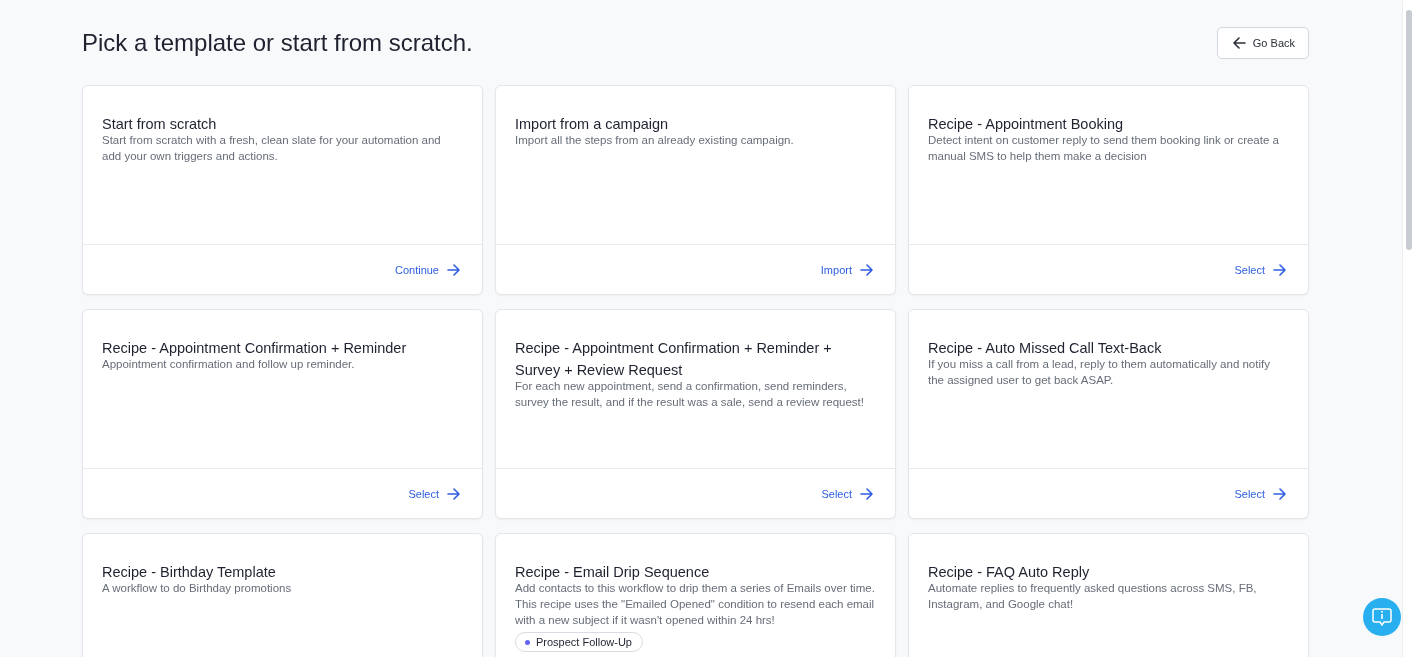  What do you see at coordinates (846, 269) in the screenshot?
I see `action-link: Import` at bounding box center [846, 269].